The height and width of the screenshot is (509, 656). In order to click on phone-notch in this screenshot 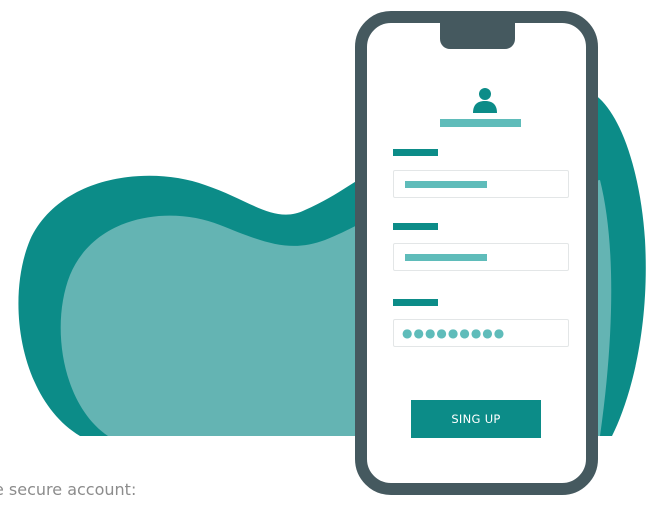, I will do `click(477, 35)`.